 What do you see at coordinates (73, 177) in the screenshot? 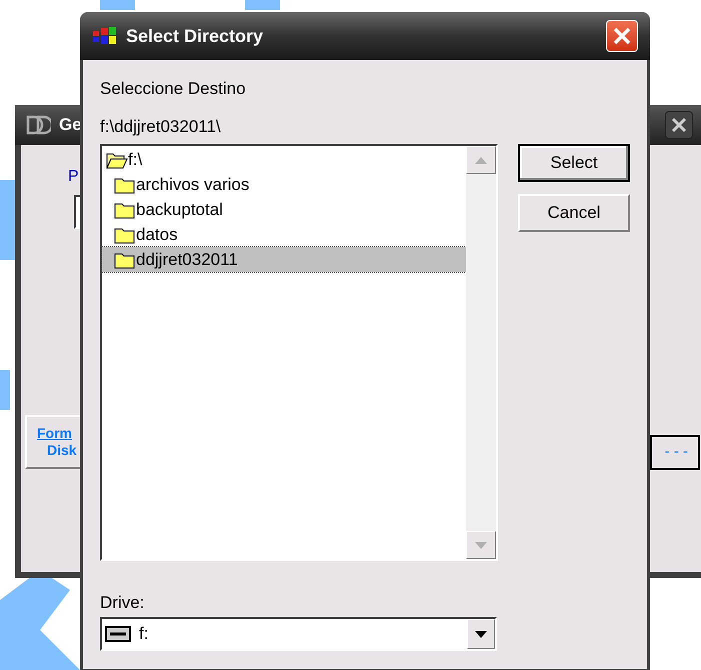
I see `field-label: P` at bounding box center [73, 177].